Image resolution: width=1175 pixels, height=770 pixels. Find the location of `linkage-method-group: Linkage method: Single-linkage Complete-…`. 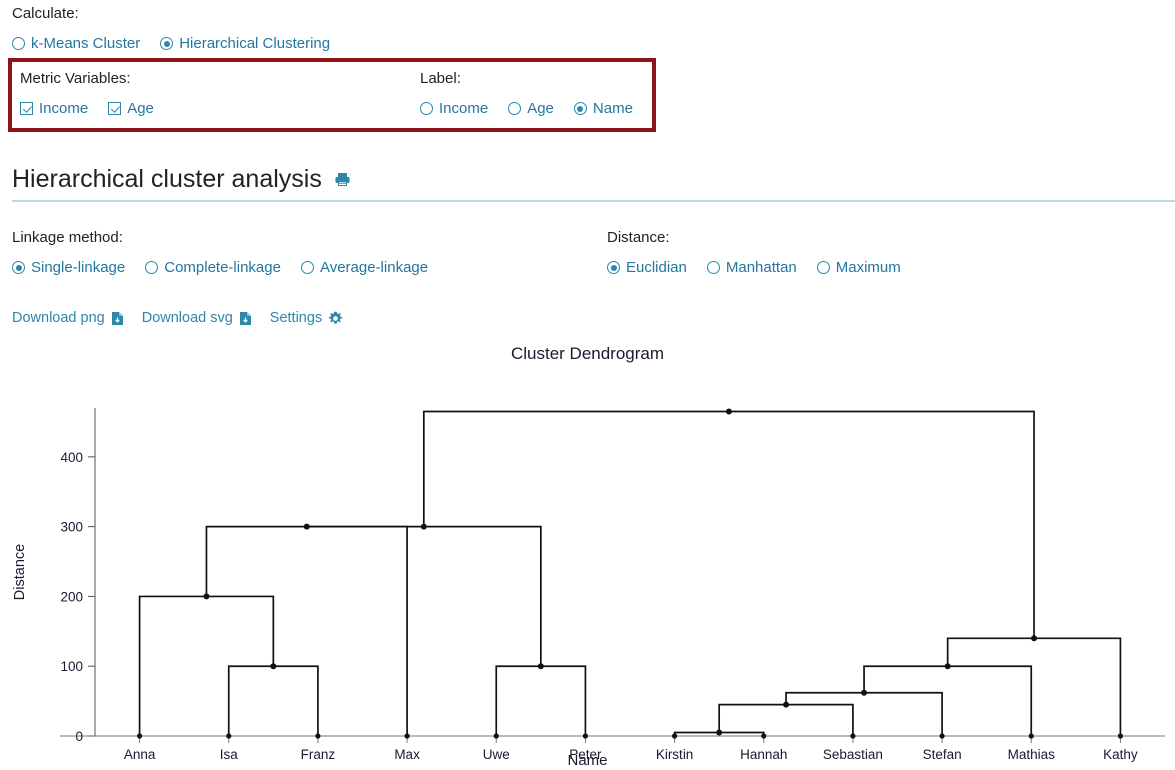

linkage-method-group: Linkage method: Single-linkage Complete-… is located at coordinates (309, 252).